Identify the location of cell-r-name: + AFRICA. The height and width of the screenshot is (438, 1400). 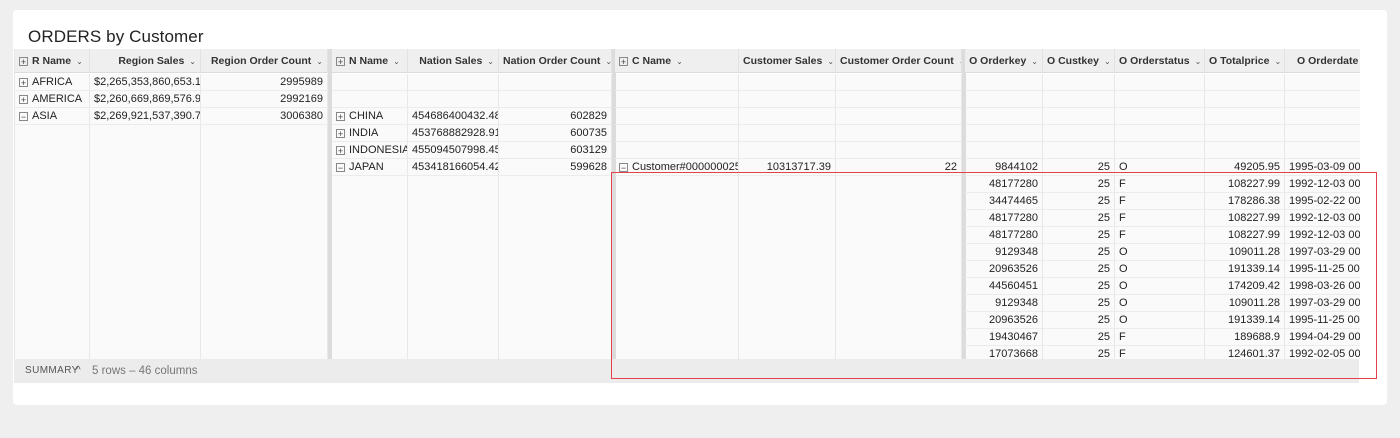
(52, 82).